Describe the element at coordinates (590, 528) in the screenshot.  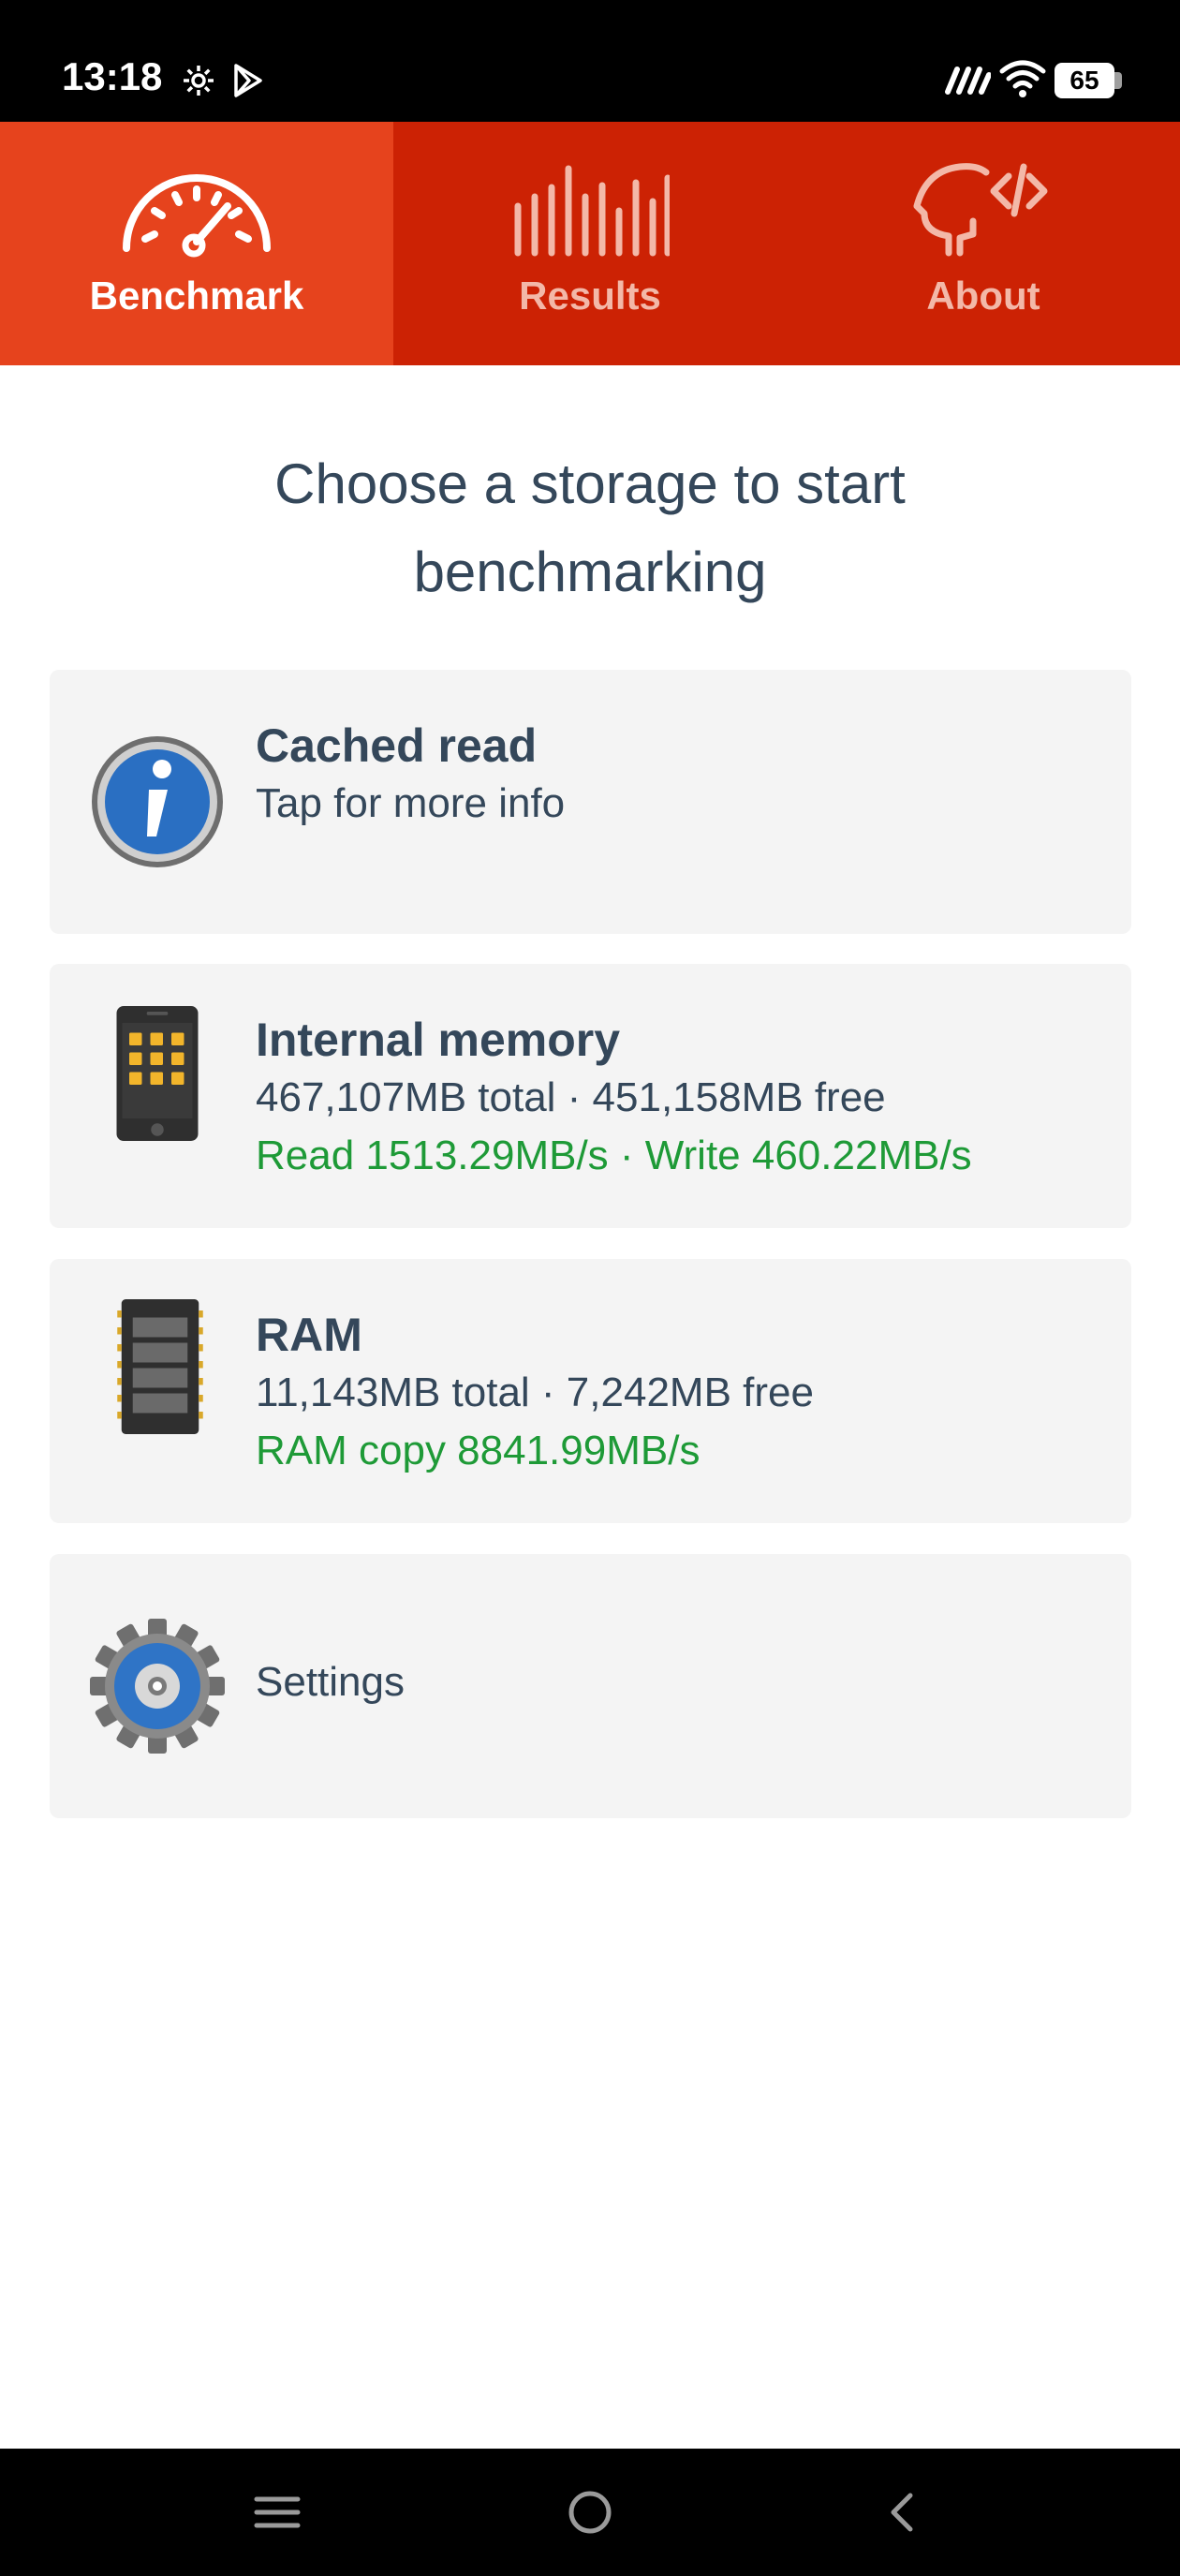
I see `page-heading: Choose a storage to start benchmarking` at that location.